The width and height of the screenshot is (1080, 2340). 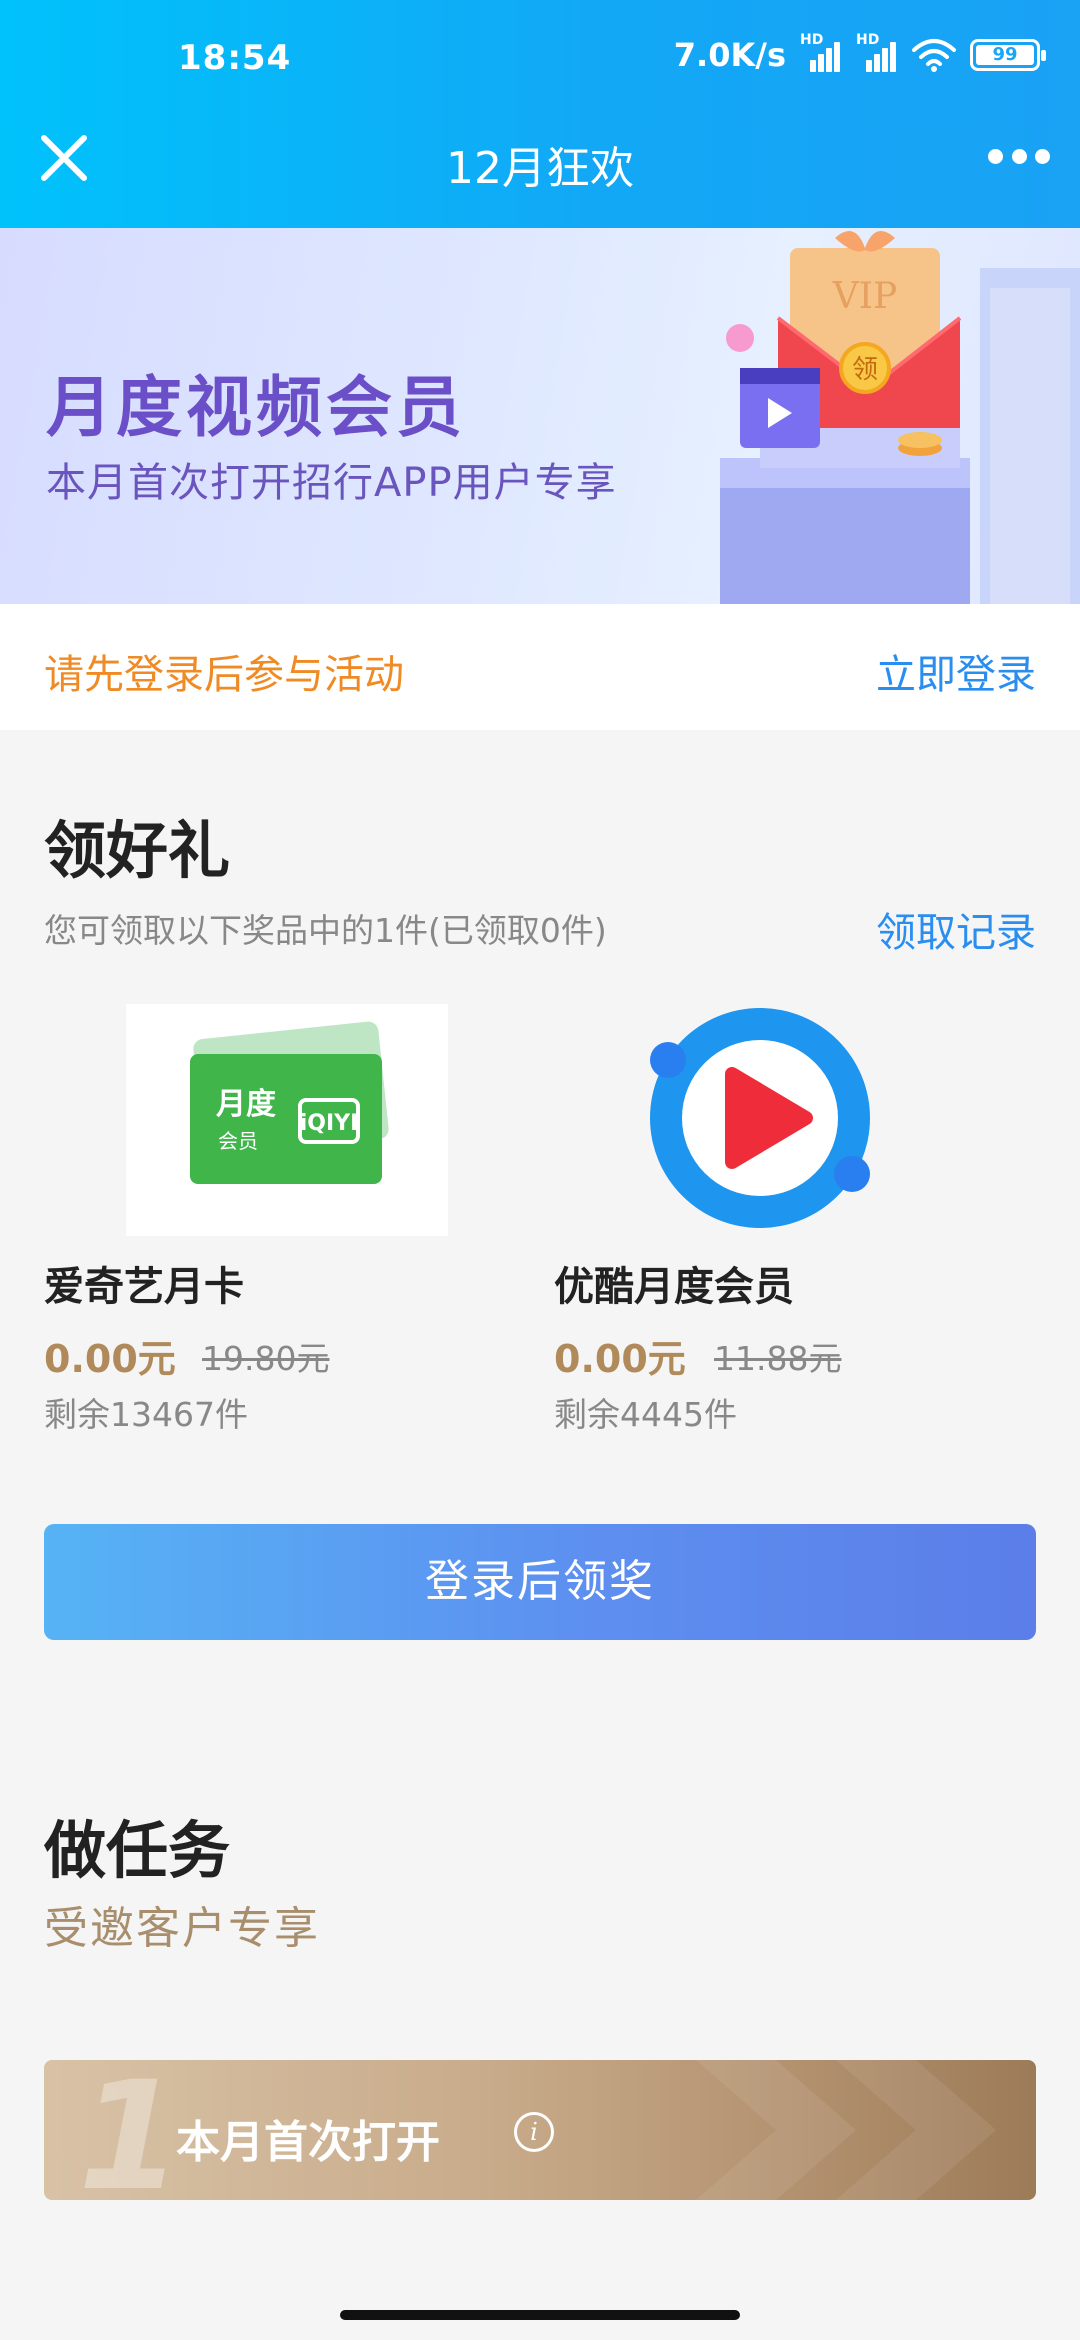 I want to click on prize-item-youku: 优酷月度会员 0.00元 11.88元 剩余4445件, so click(x=804, y=1224).